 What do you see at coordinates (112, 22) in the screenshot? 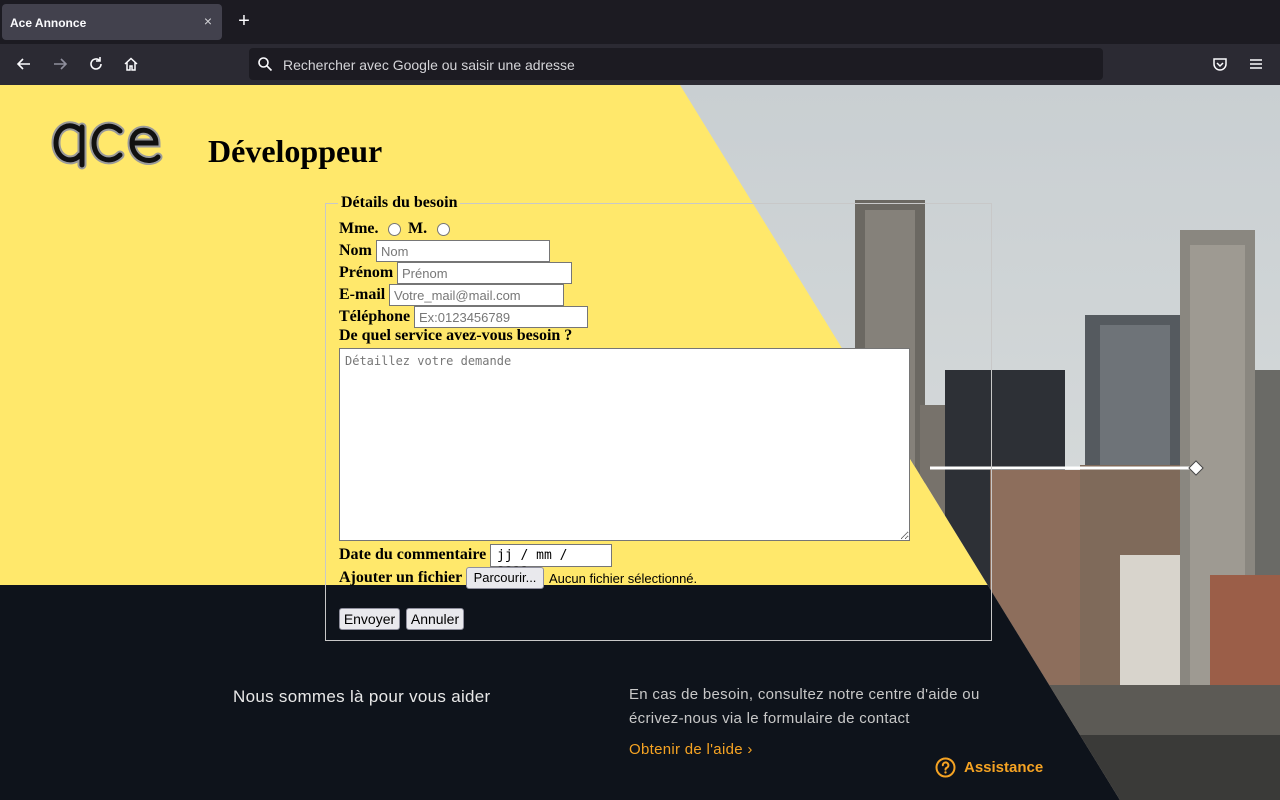
I see `browser-tab: Ace Annonce ×` at bounding box center [112, 22].